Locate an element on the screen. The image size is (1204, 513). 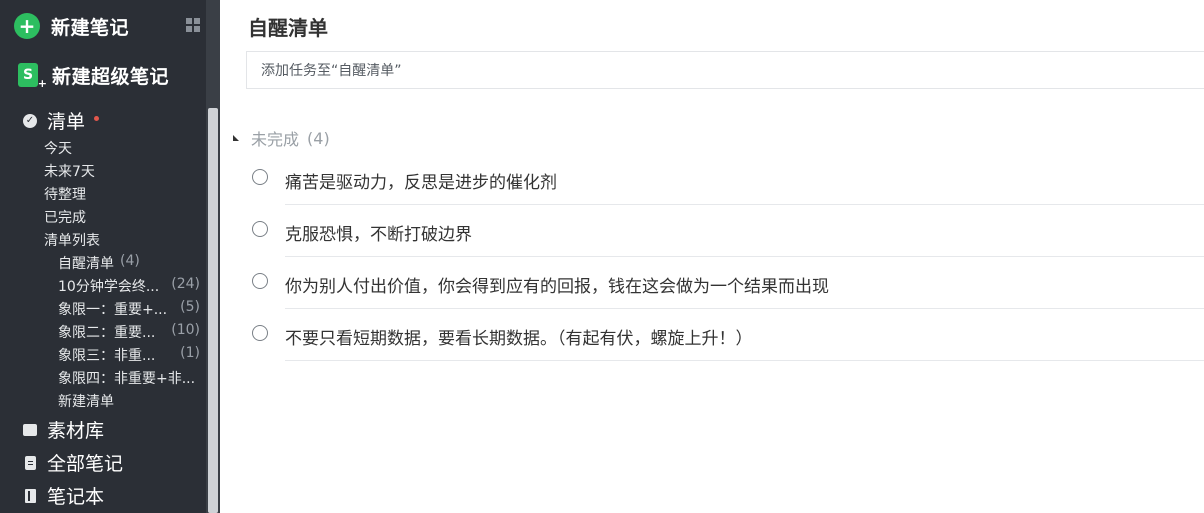
sidebar-item-label: 笔记本 is located at coordinates (76, 497).